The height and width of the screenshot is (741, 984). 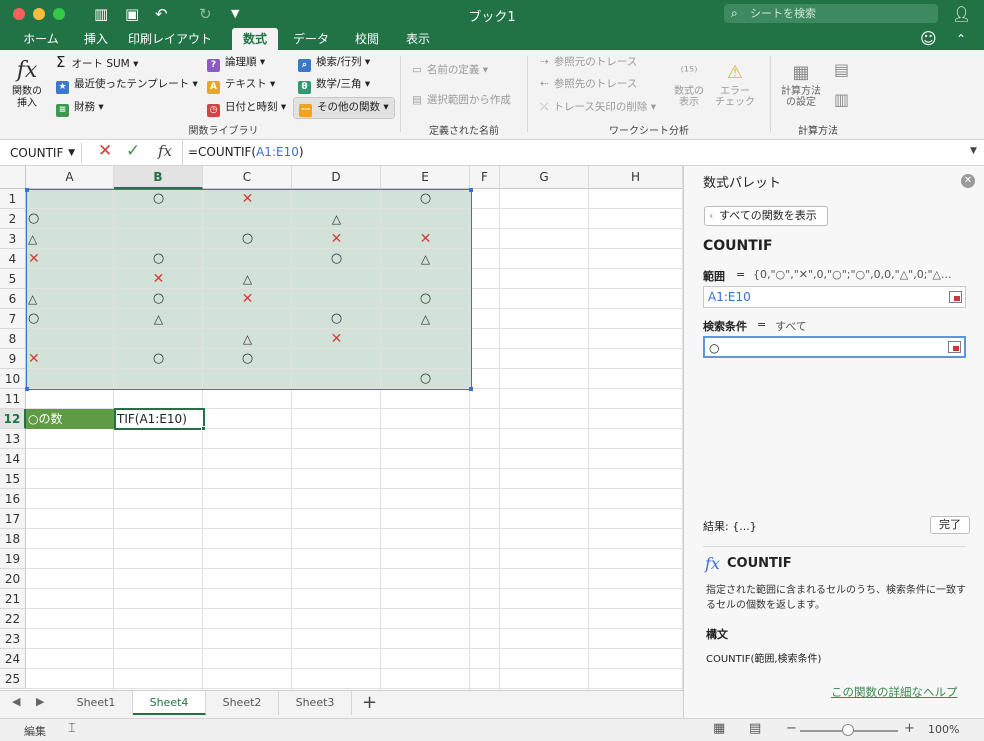 What do you see at coordinates (961, 14) in the screenshot?
I see `share-person-icon: 👤︎` at bounding box center [961, 14].